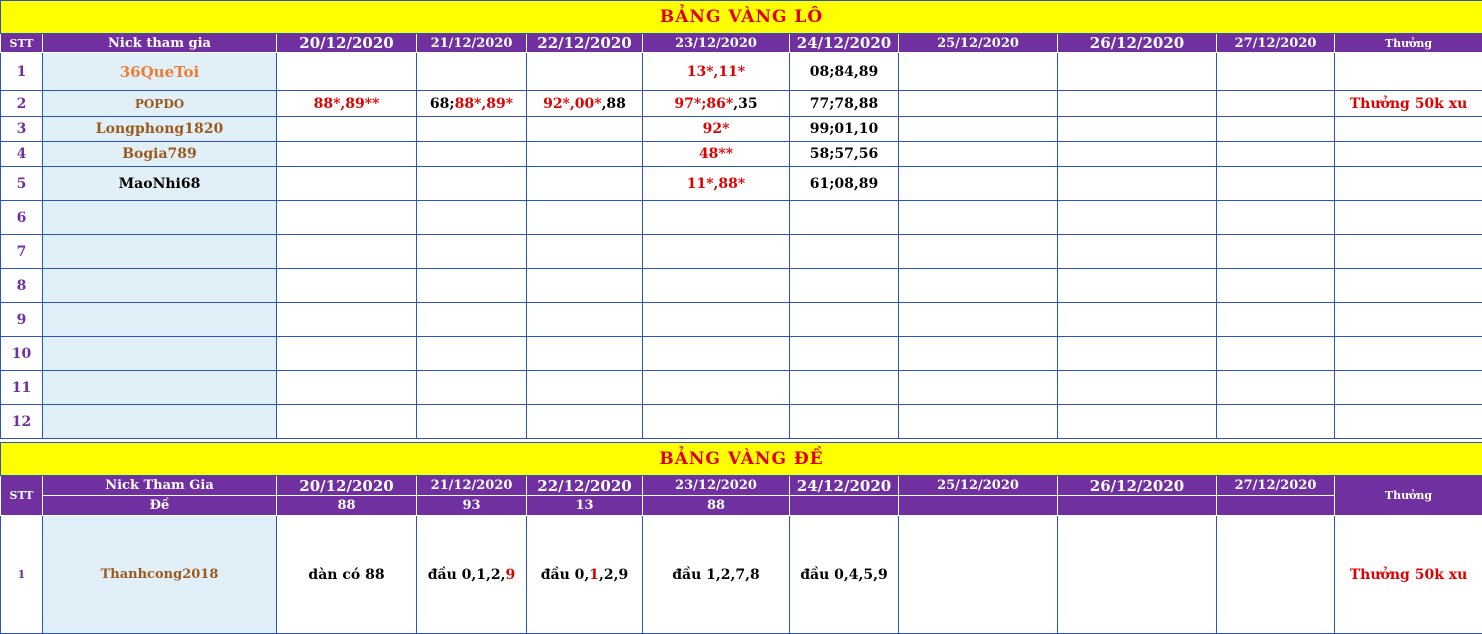  I want to click on pick-number: 61;08,89, so click(844, 183).